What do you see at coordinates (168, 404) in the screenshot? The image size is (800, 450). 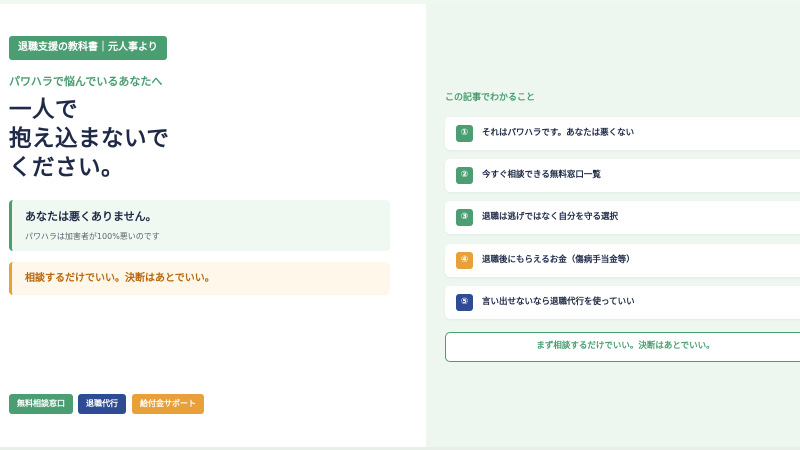 I see `tag-benefit-support: 給付金サポート` at bounding box center [168, 404].